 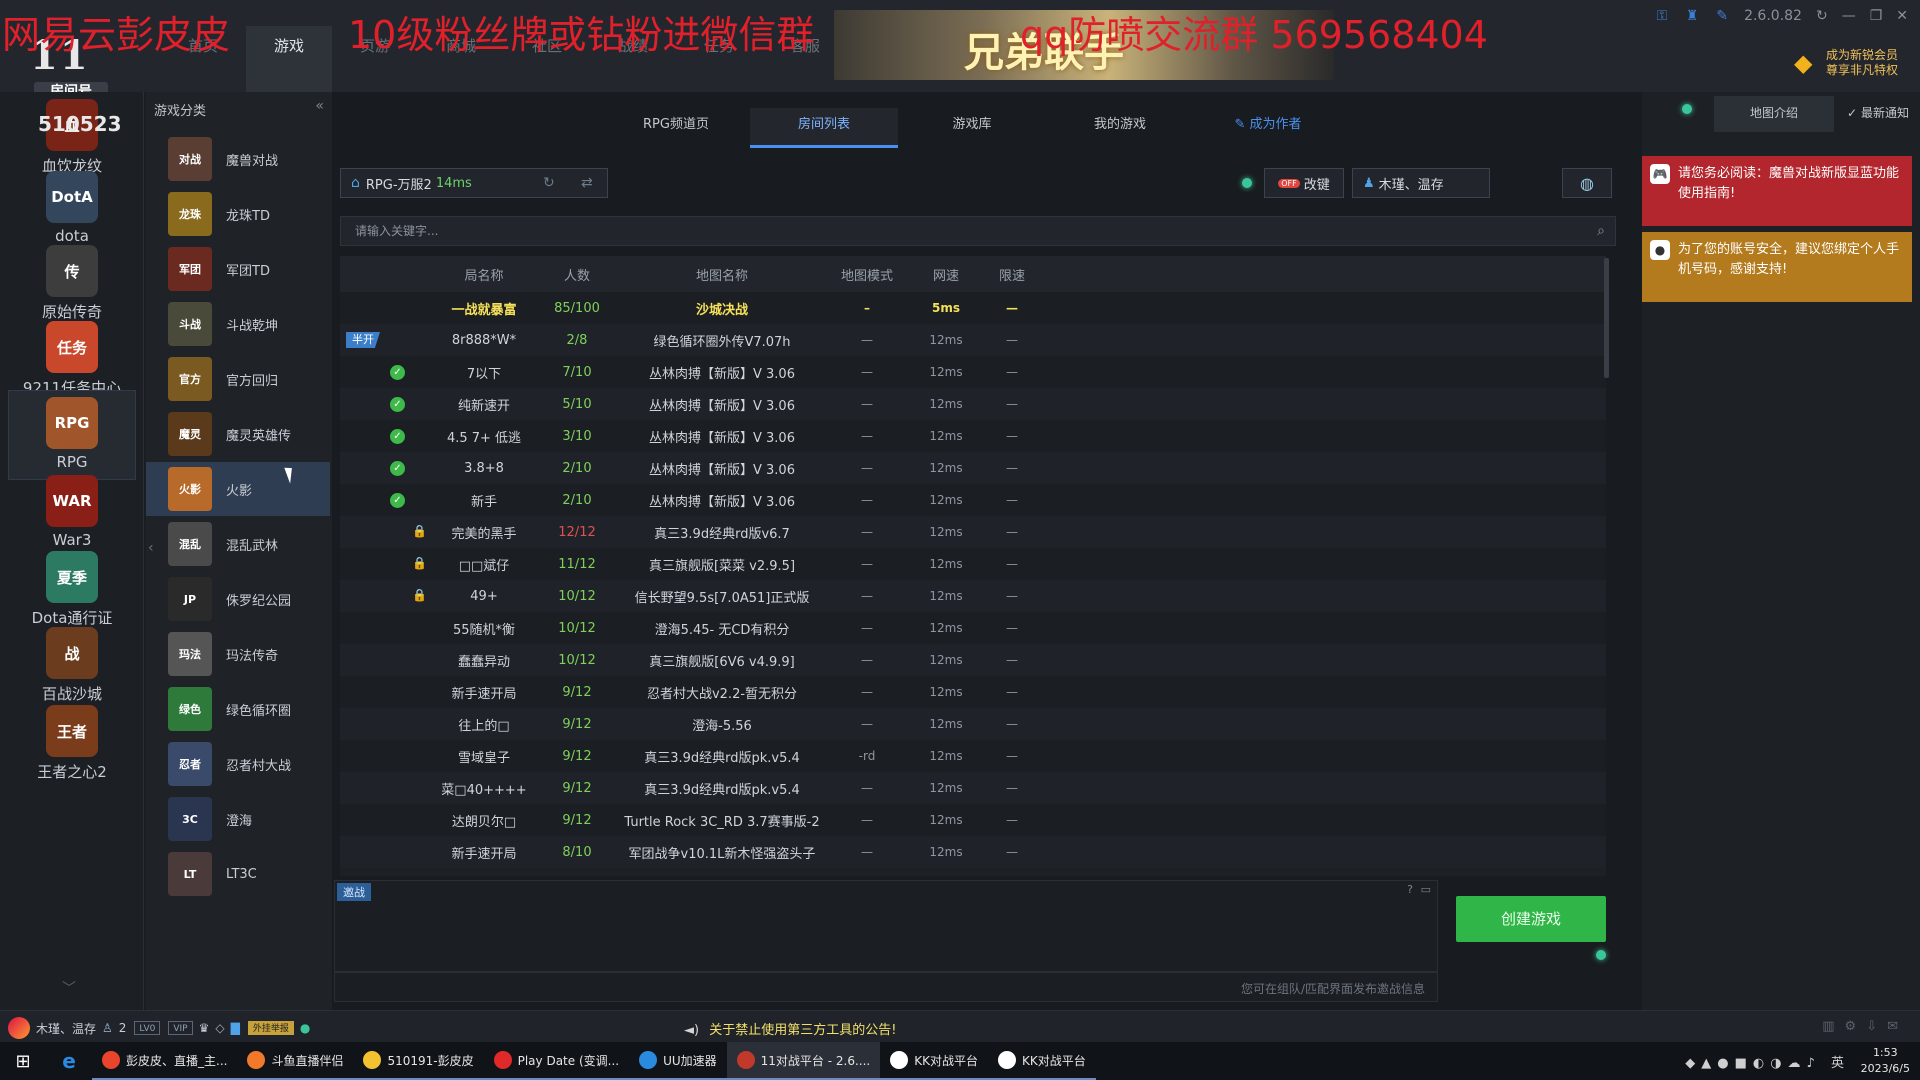 What do you see at coordinates (289, 59) in the screenshot?
I see `top-nav-item: 游戏` at bounding box center [289, 59].